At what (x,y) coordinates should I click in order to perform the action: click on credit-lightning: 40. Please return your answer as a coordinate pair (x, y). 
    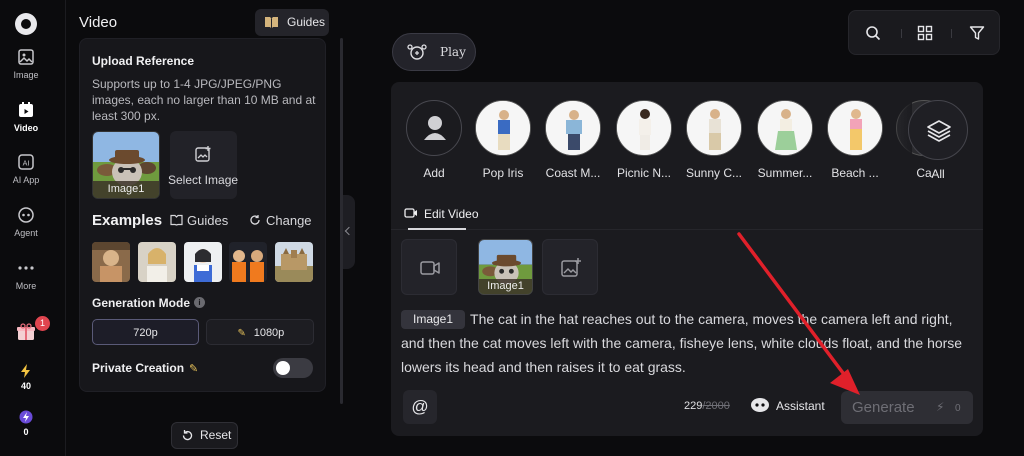
    Looking at the image, I should click on (26, 377).